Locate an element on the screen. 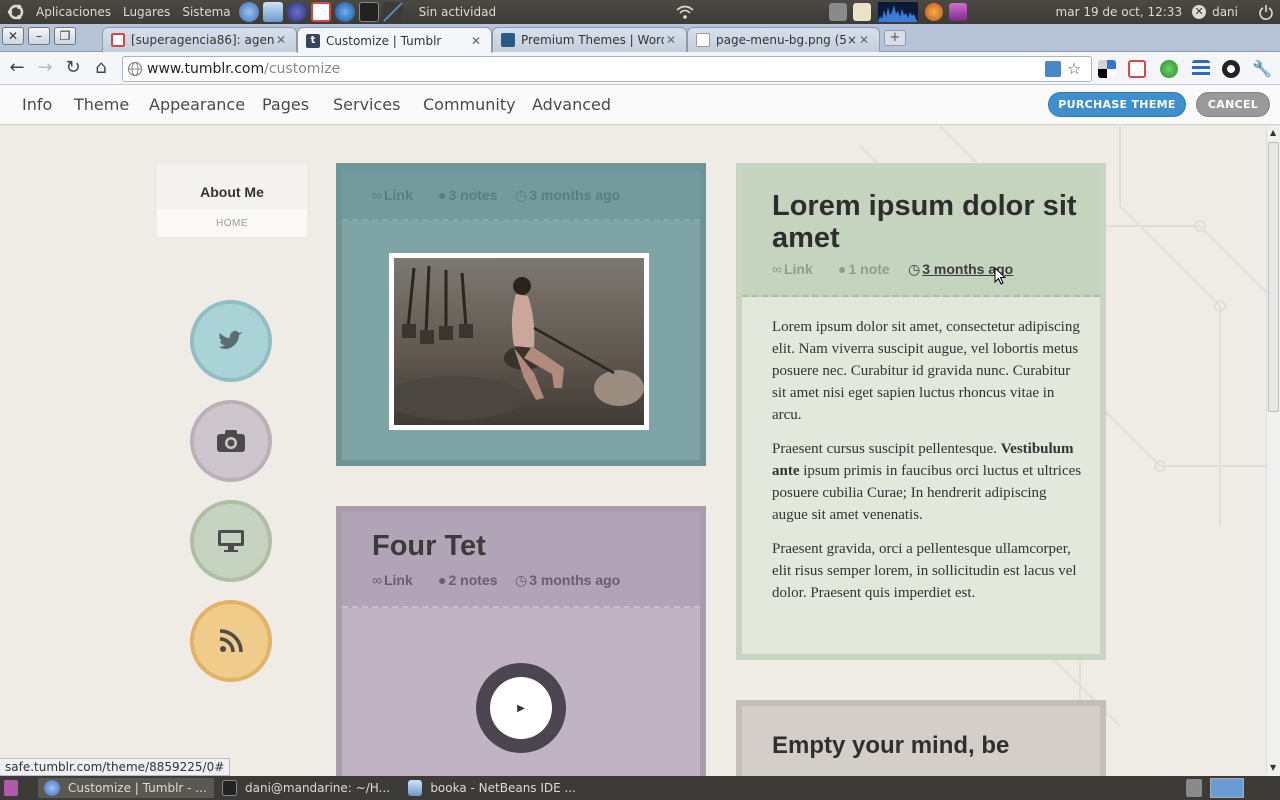  nav-appearance: Appearance is located at coordinates (197, 104).